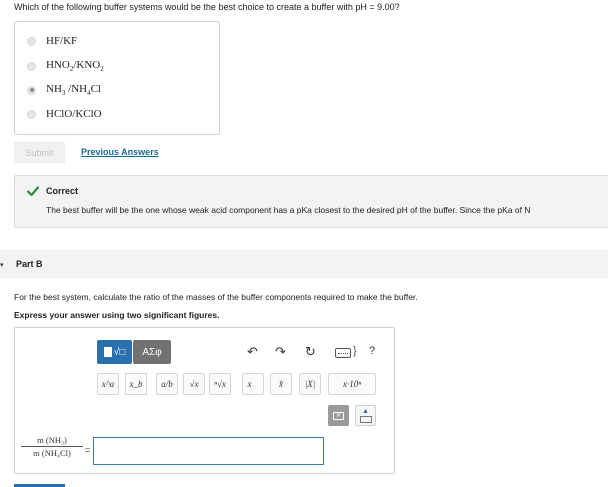  I want to click on key-label: a/b, so click(167, 384).